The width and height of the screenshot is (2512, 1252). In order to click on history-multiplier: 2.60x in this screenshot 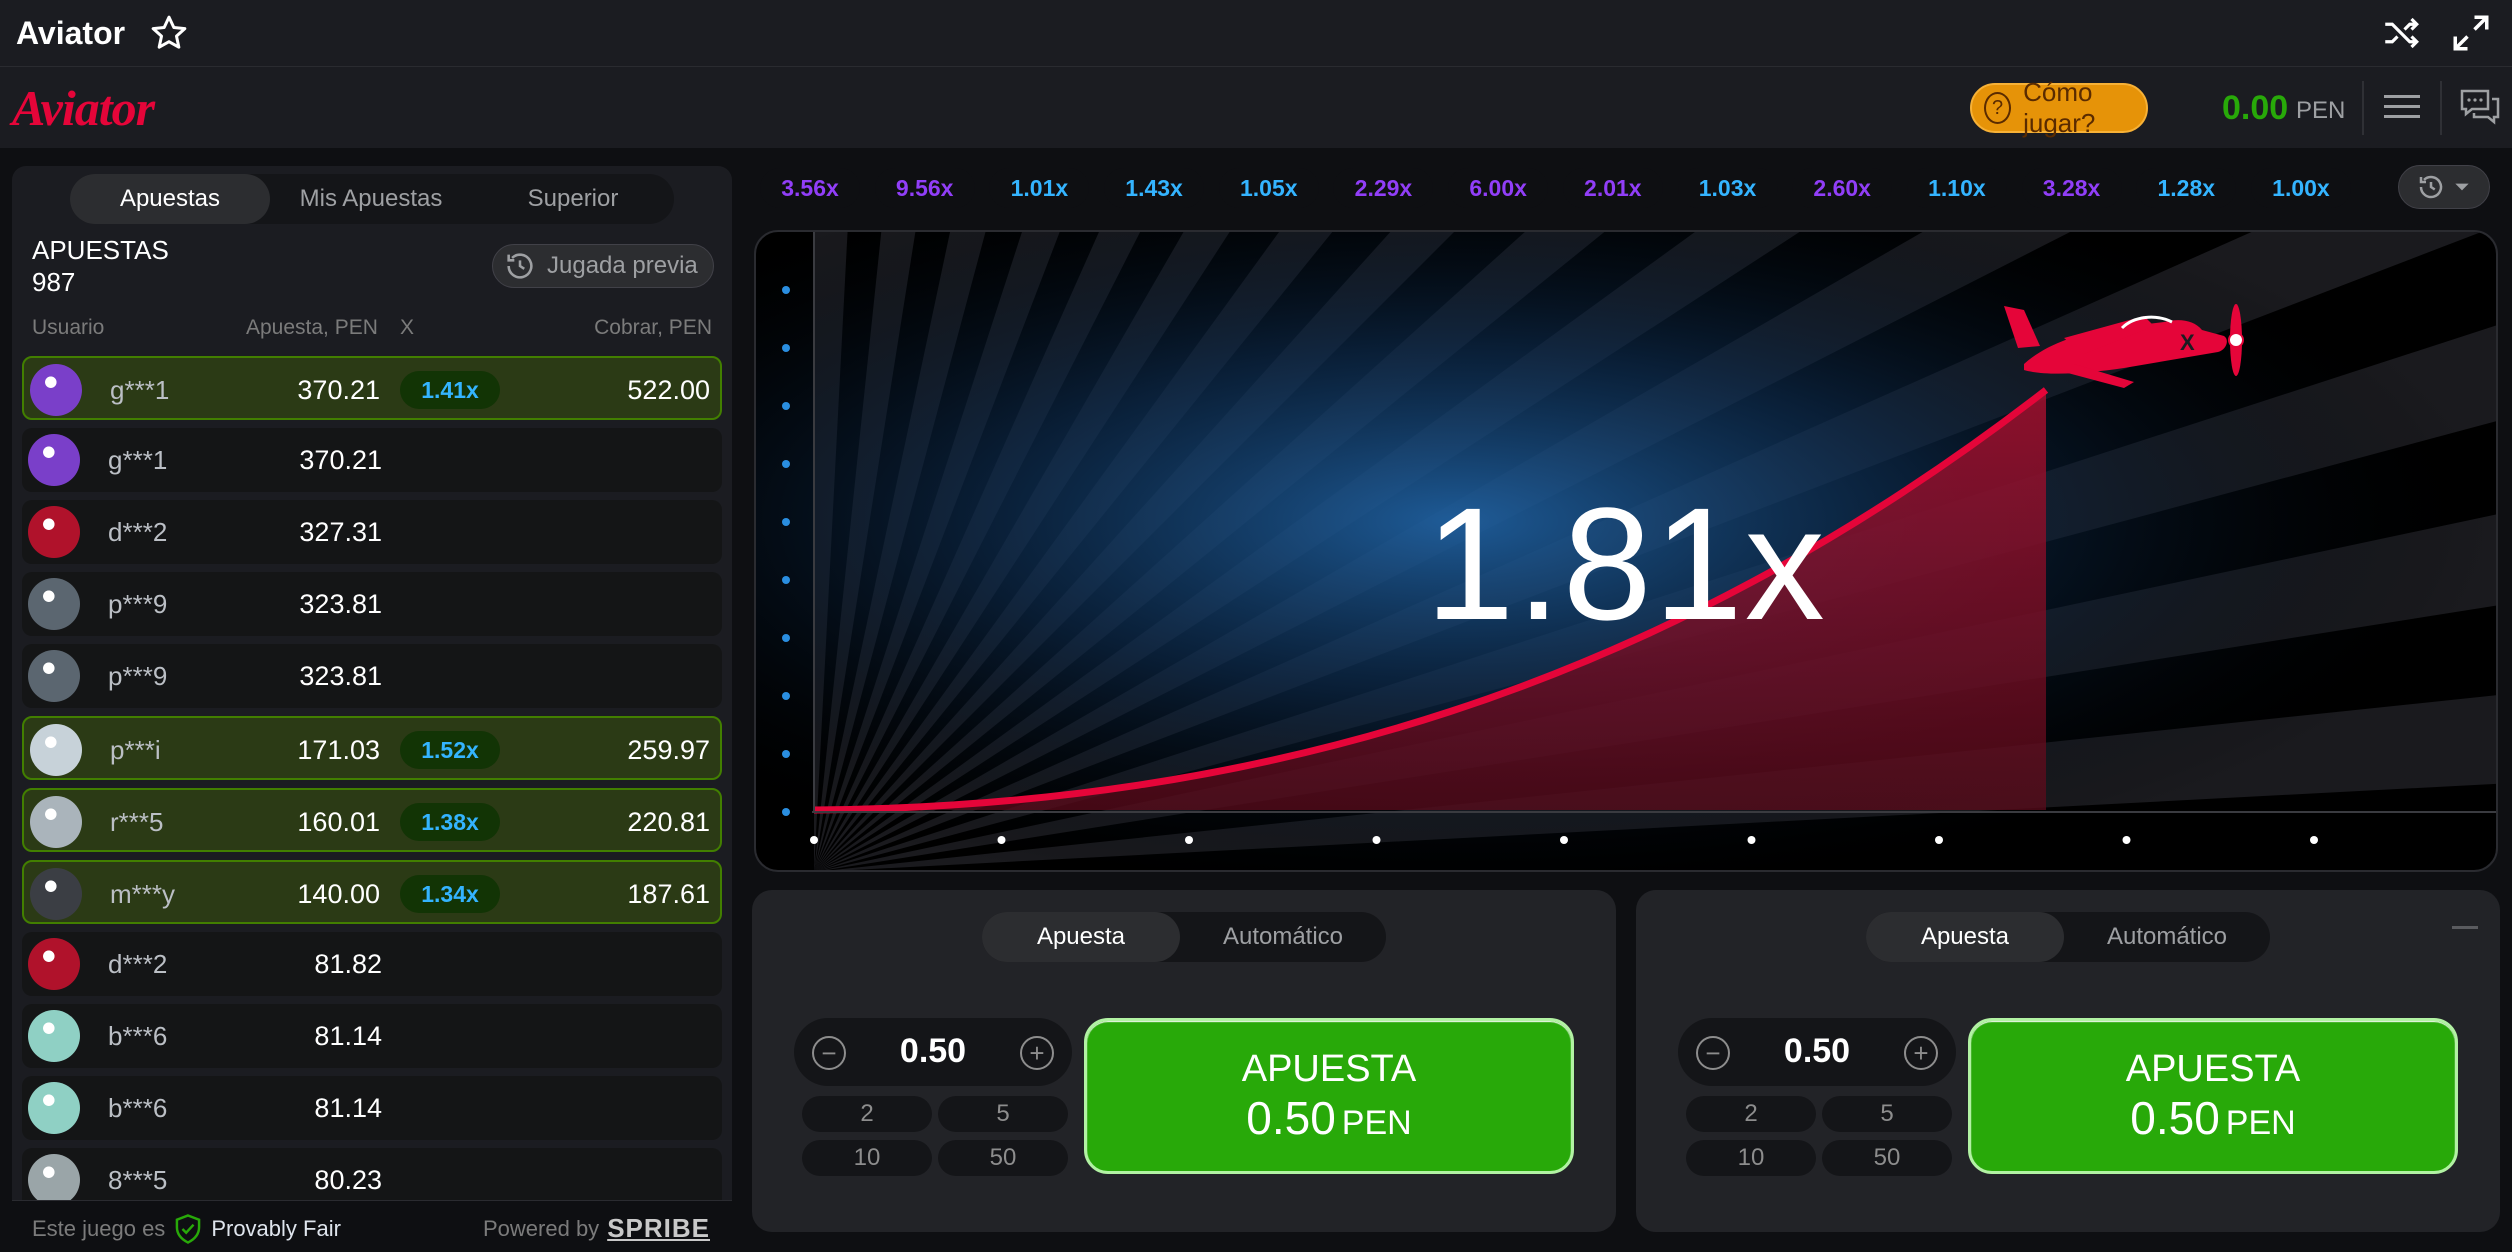, I will do `click(1842, 188)`.